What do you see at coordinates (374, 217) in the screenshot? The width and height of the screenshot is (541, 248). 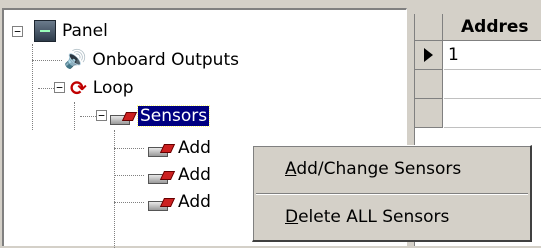 I see `menu-item-label: elete ALL Sensors` at bounding box center [374, 217].